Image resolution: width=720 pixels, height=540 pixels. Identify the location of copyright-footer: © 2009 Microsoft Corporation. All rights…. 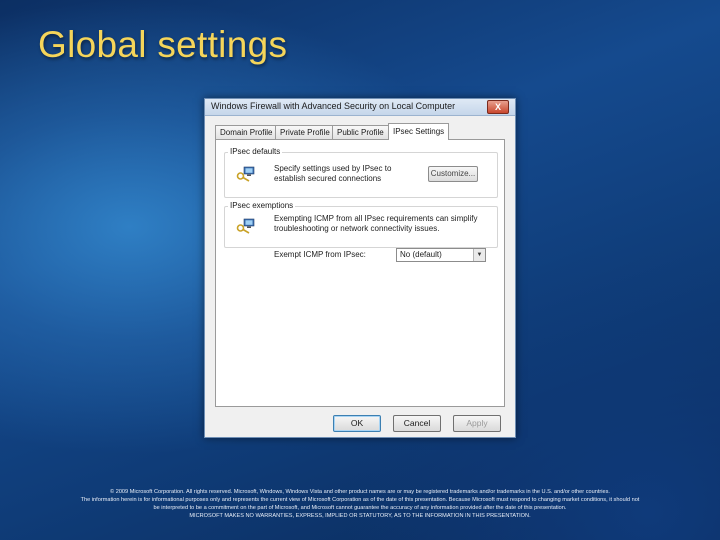
(360, 504).